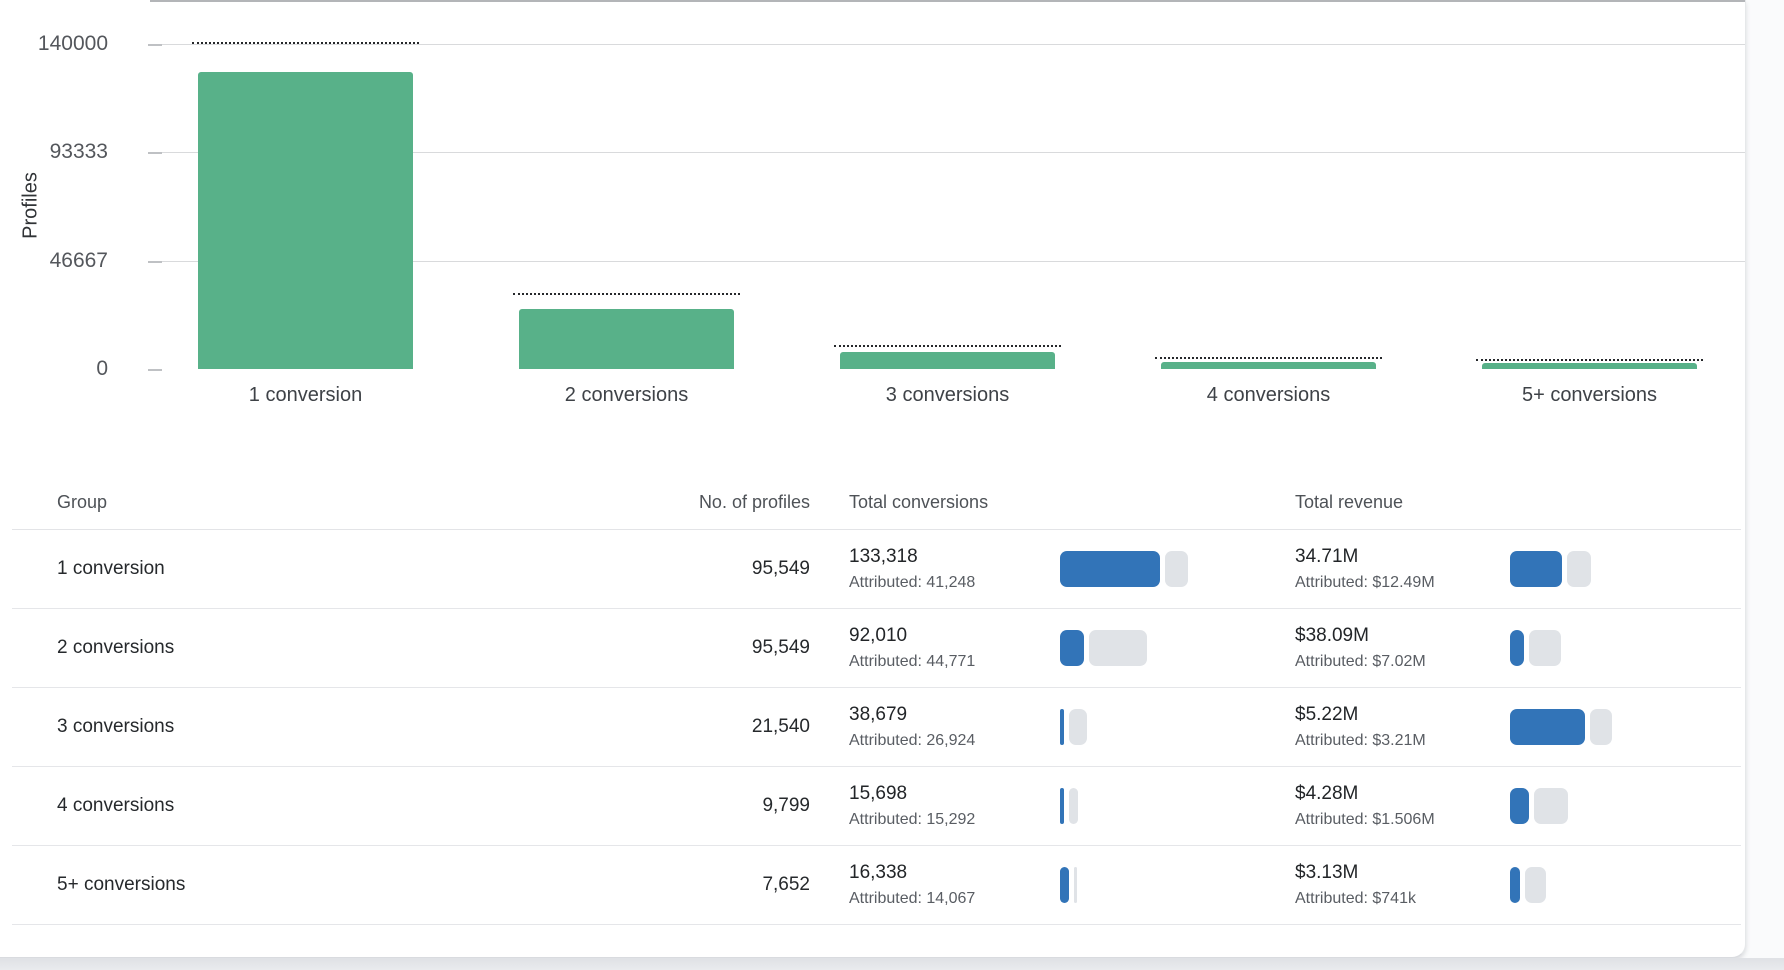 This screenshot has height=970, width=1784. Describe the element at coordinates (116, 647) in the screenshot. I see `cell-text: 2 conversions` at that location.